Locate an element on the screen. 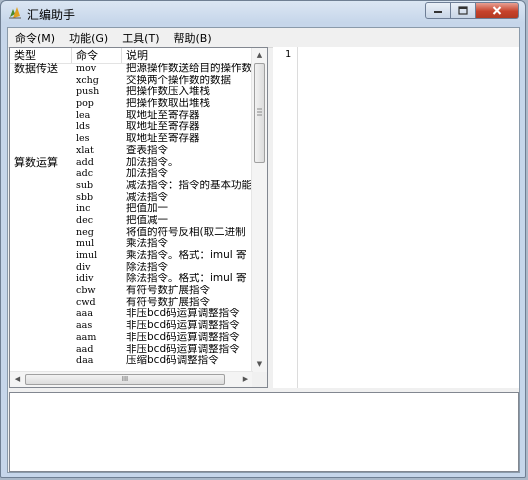 The image size is (528, 480). minimize-button is located at coordinates (438, 10).